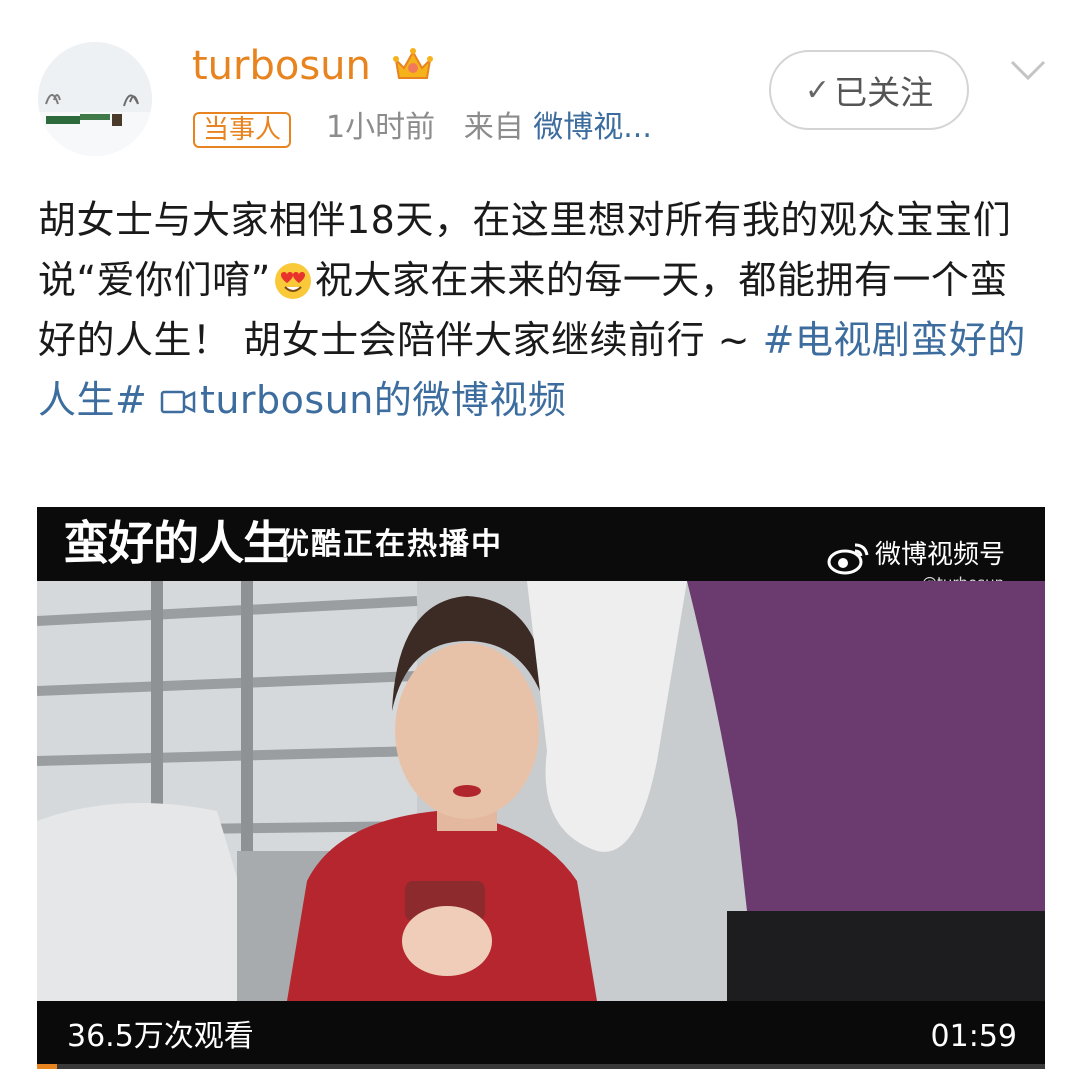  I want to click on heart-eyes-emoji-icon, so click(292, 281).